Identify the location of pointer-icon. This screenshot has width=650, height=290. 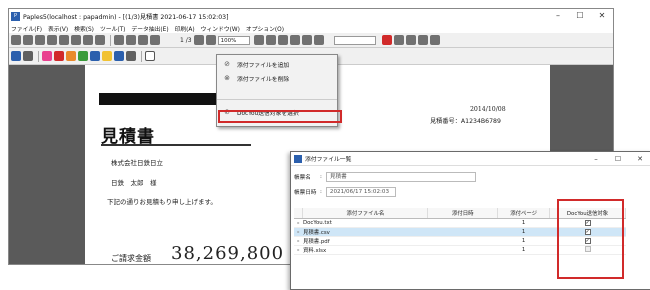
(28, 56).